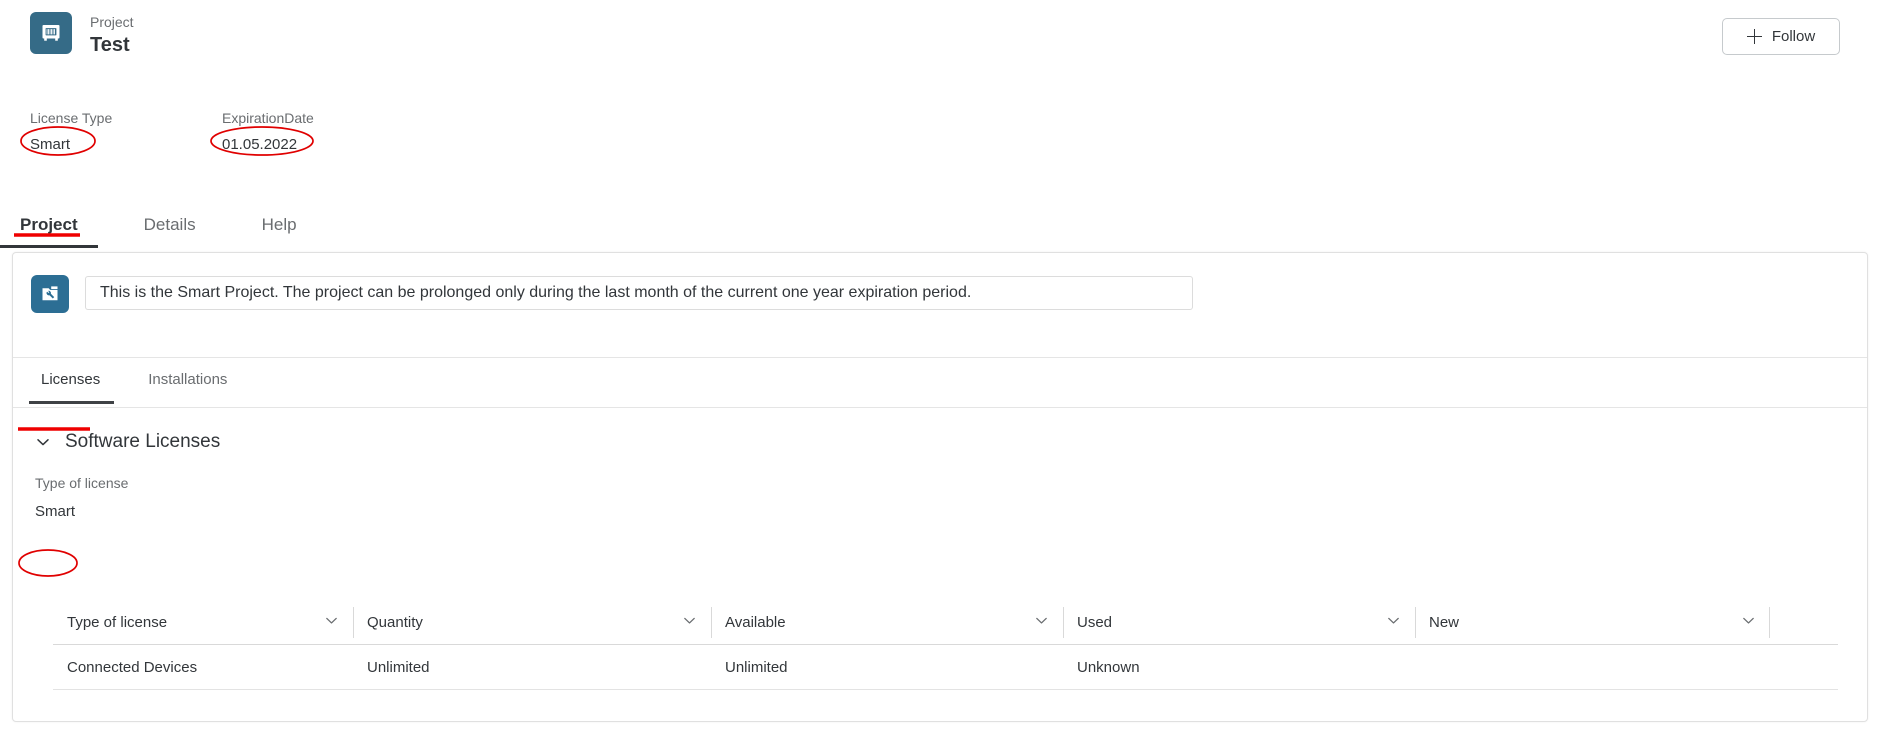  What do you see at coordinates (268, 132) in the screenshot?
I see `attribute-expiration-date: ExpirationDate 01.05.2022` at bounding box center [268, 132].